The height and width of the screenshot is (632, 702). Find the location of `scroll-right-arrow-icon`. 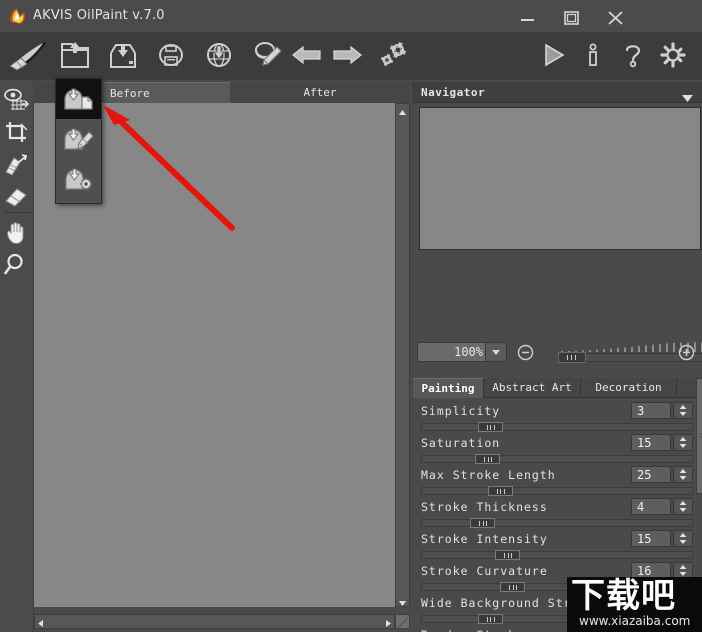

scroll-right-arrow-icon is located at coordinates (388, 621).